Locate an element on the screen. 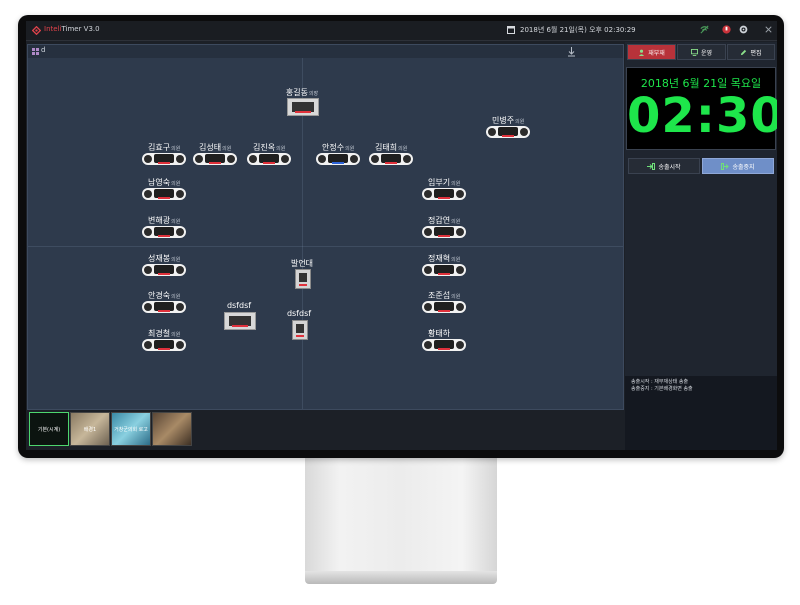 The width and height of the screenshot is (800, 605). person-icon is located at coordinates (642, 52).